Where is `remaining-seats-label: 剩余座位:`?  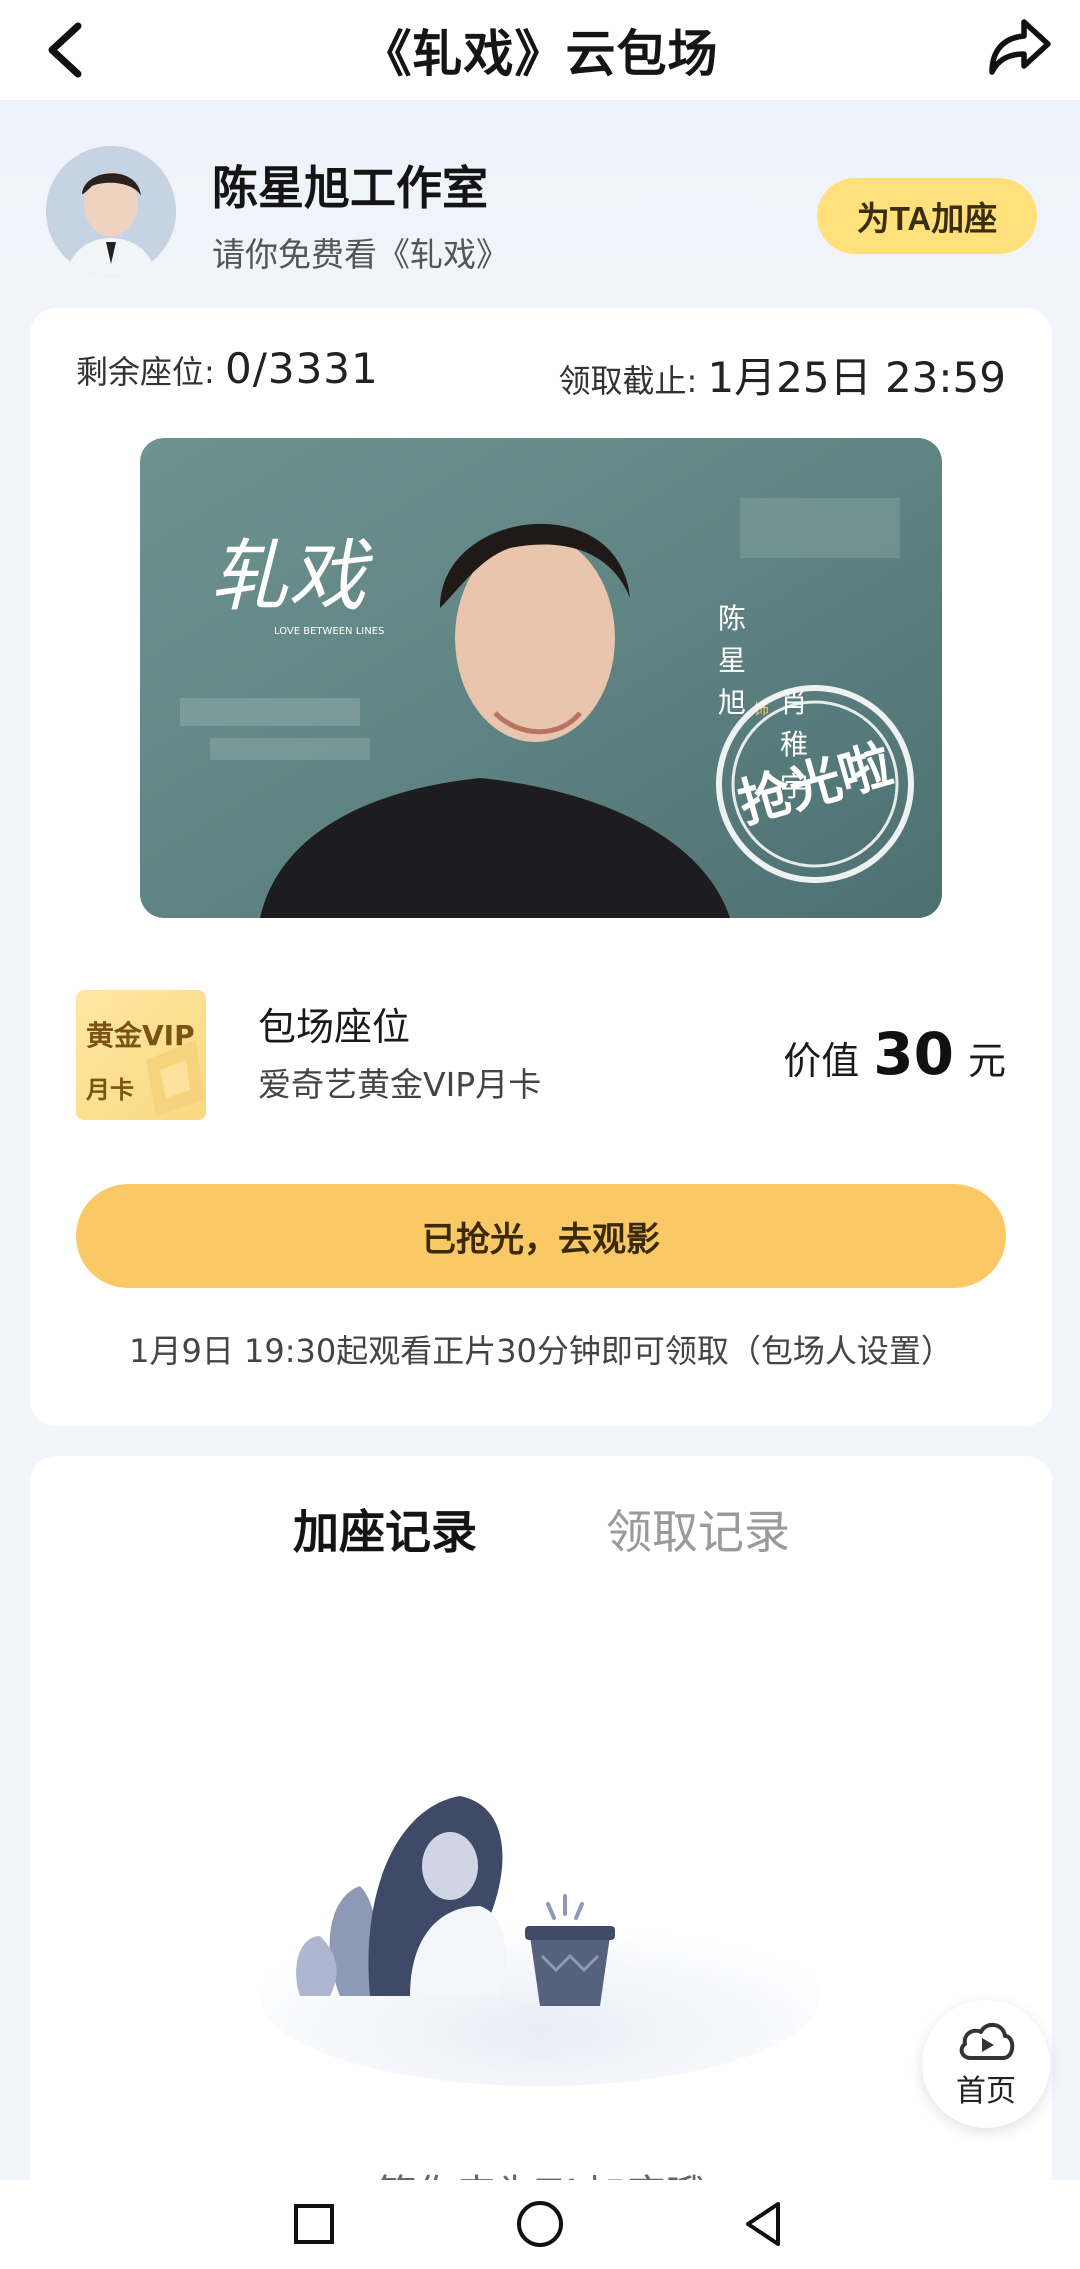 remaining-seats-label: 剩余座位: is located at coordinates (145, 372).